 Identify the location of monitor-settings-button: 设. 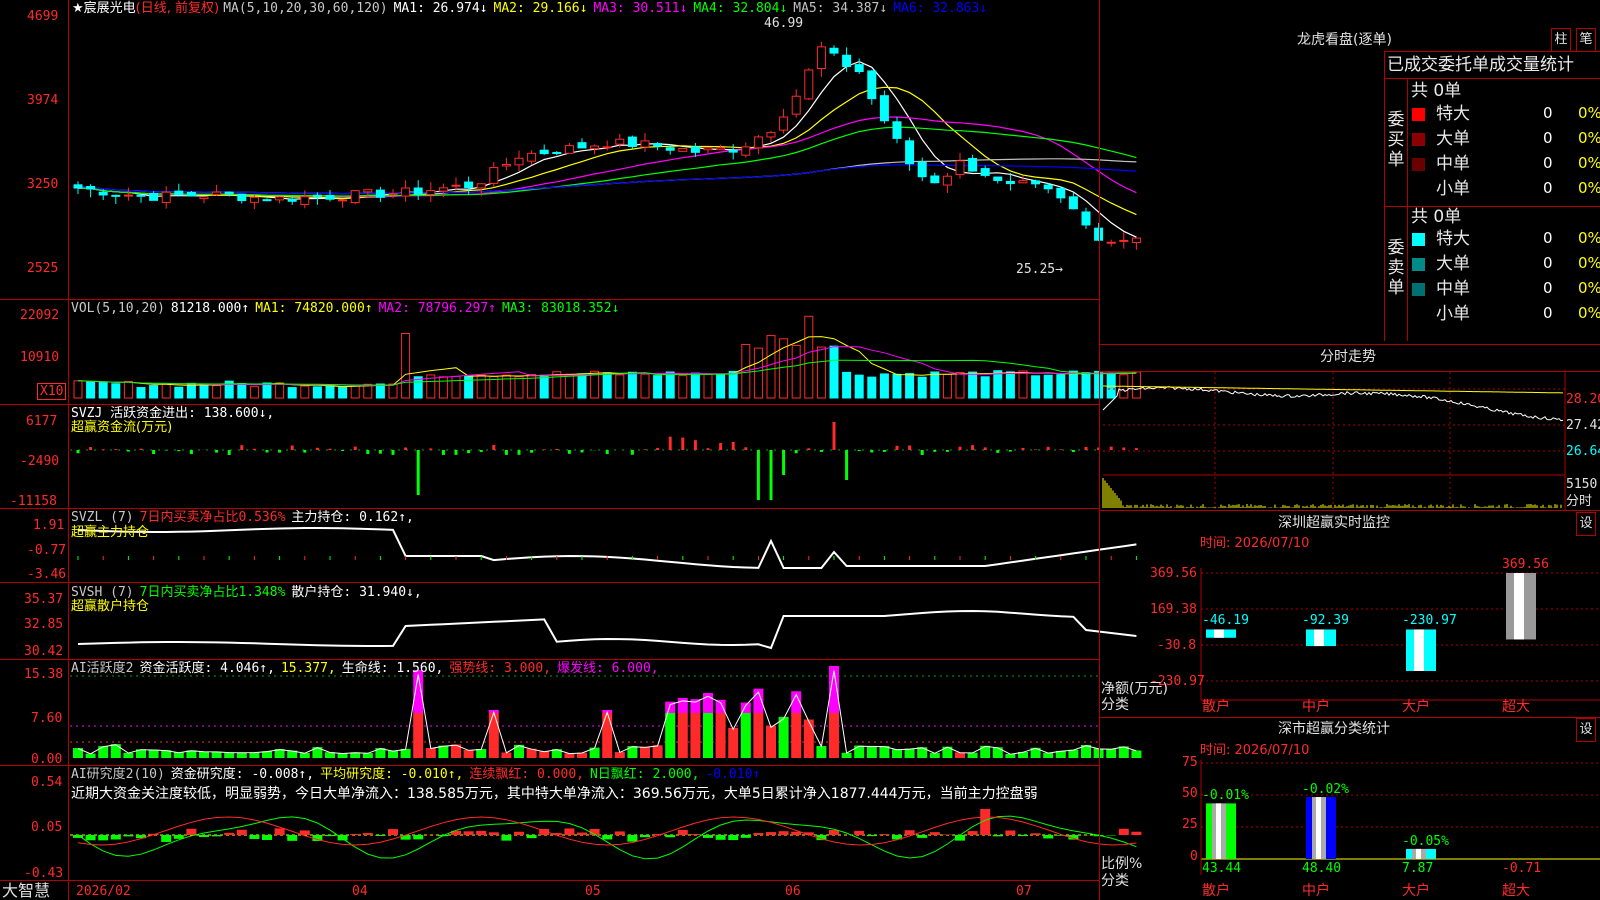
(1586, 524).